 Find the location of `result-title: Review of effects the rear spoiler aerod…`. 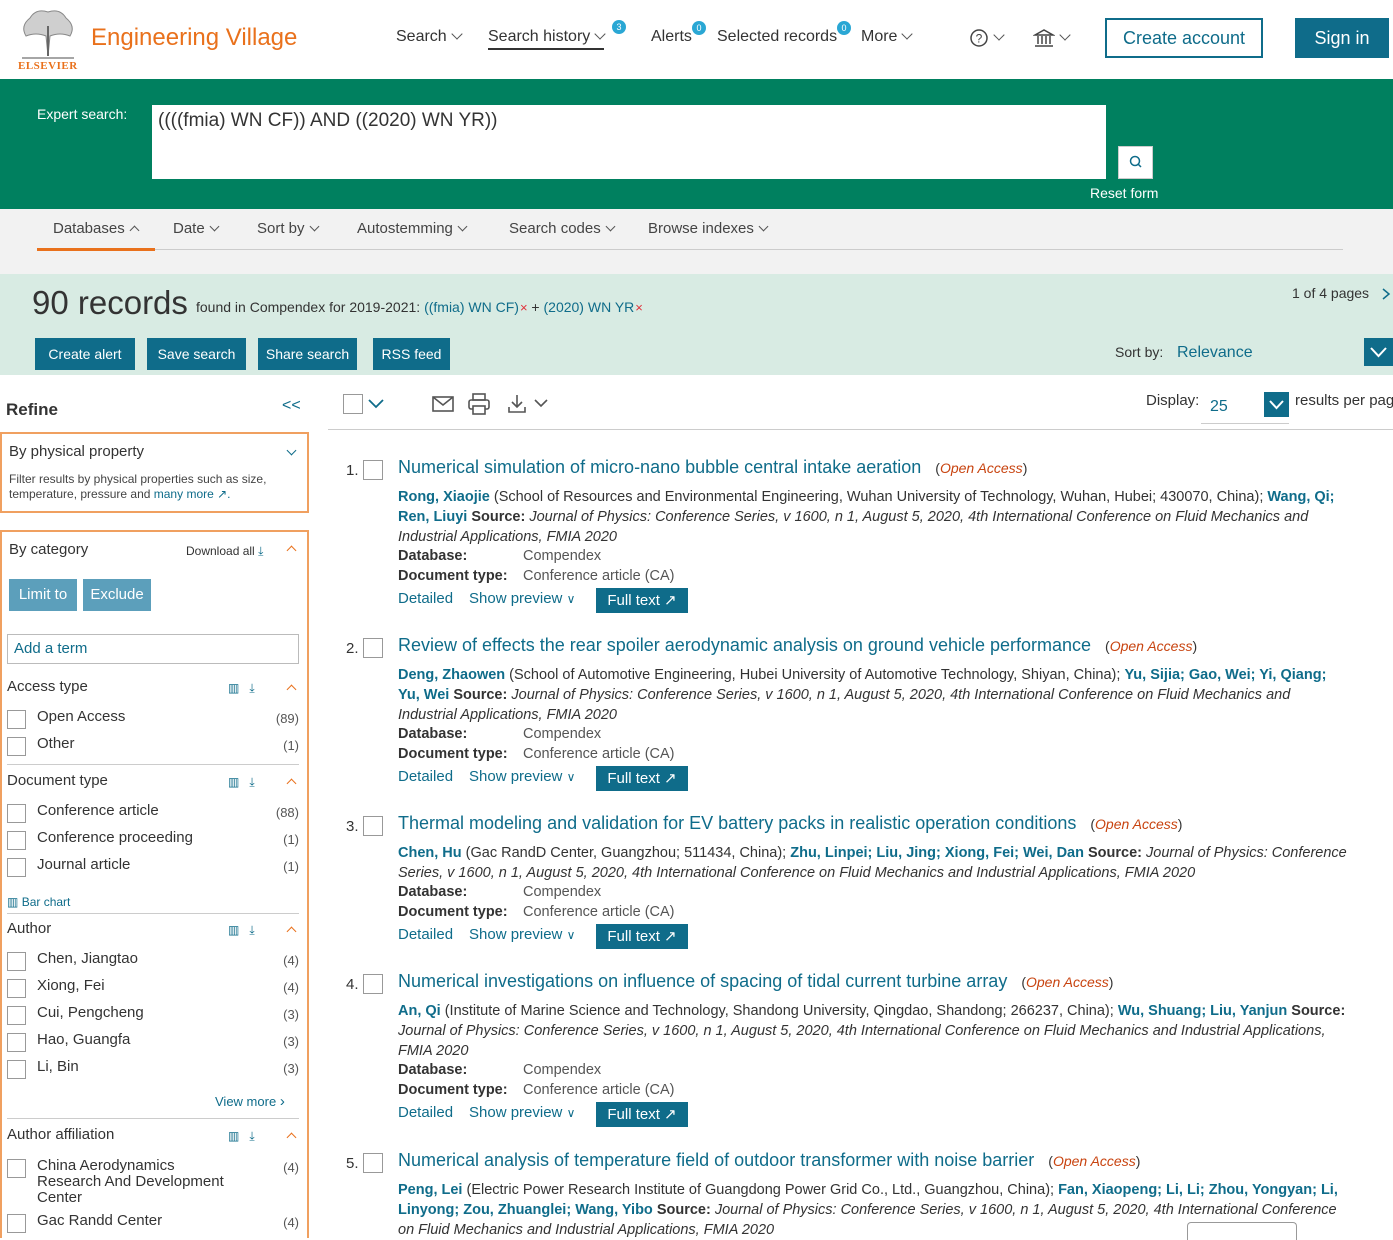

result-title: Review of effects the rear spoiler aerod… is located at coordinates (744, 645).